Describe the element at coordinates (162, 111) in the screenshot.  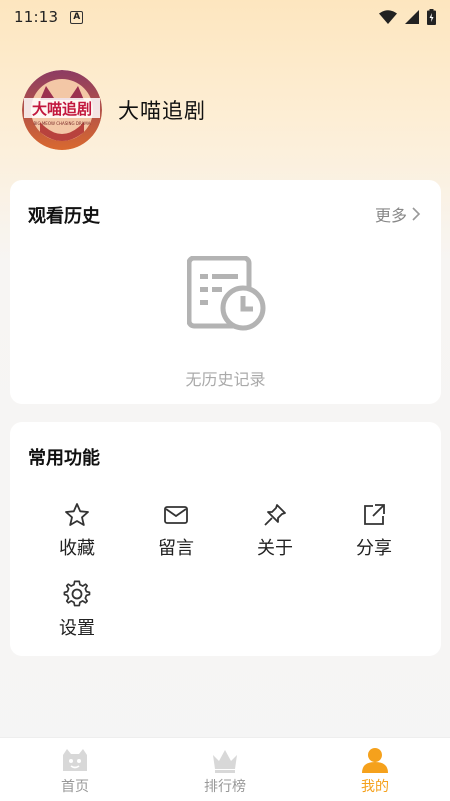
I see `profile-name: 大喵追剧` at that location.